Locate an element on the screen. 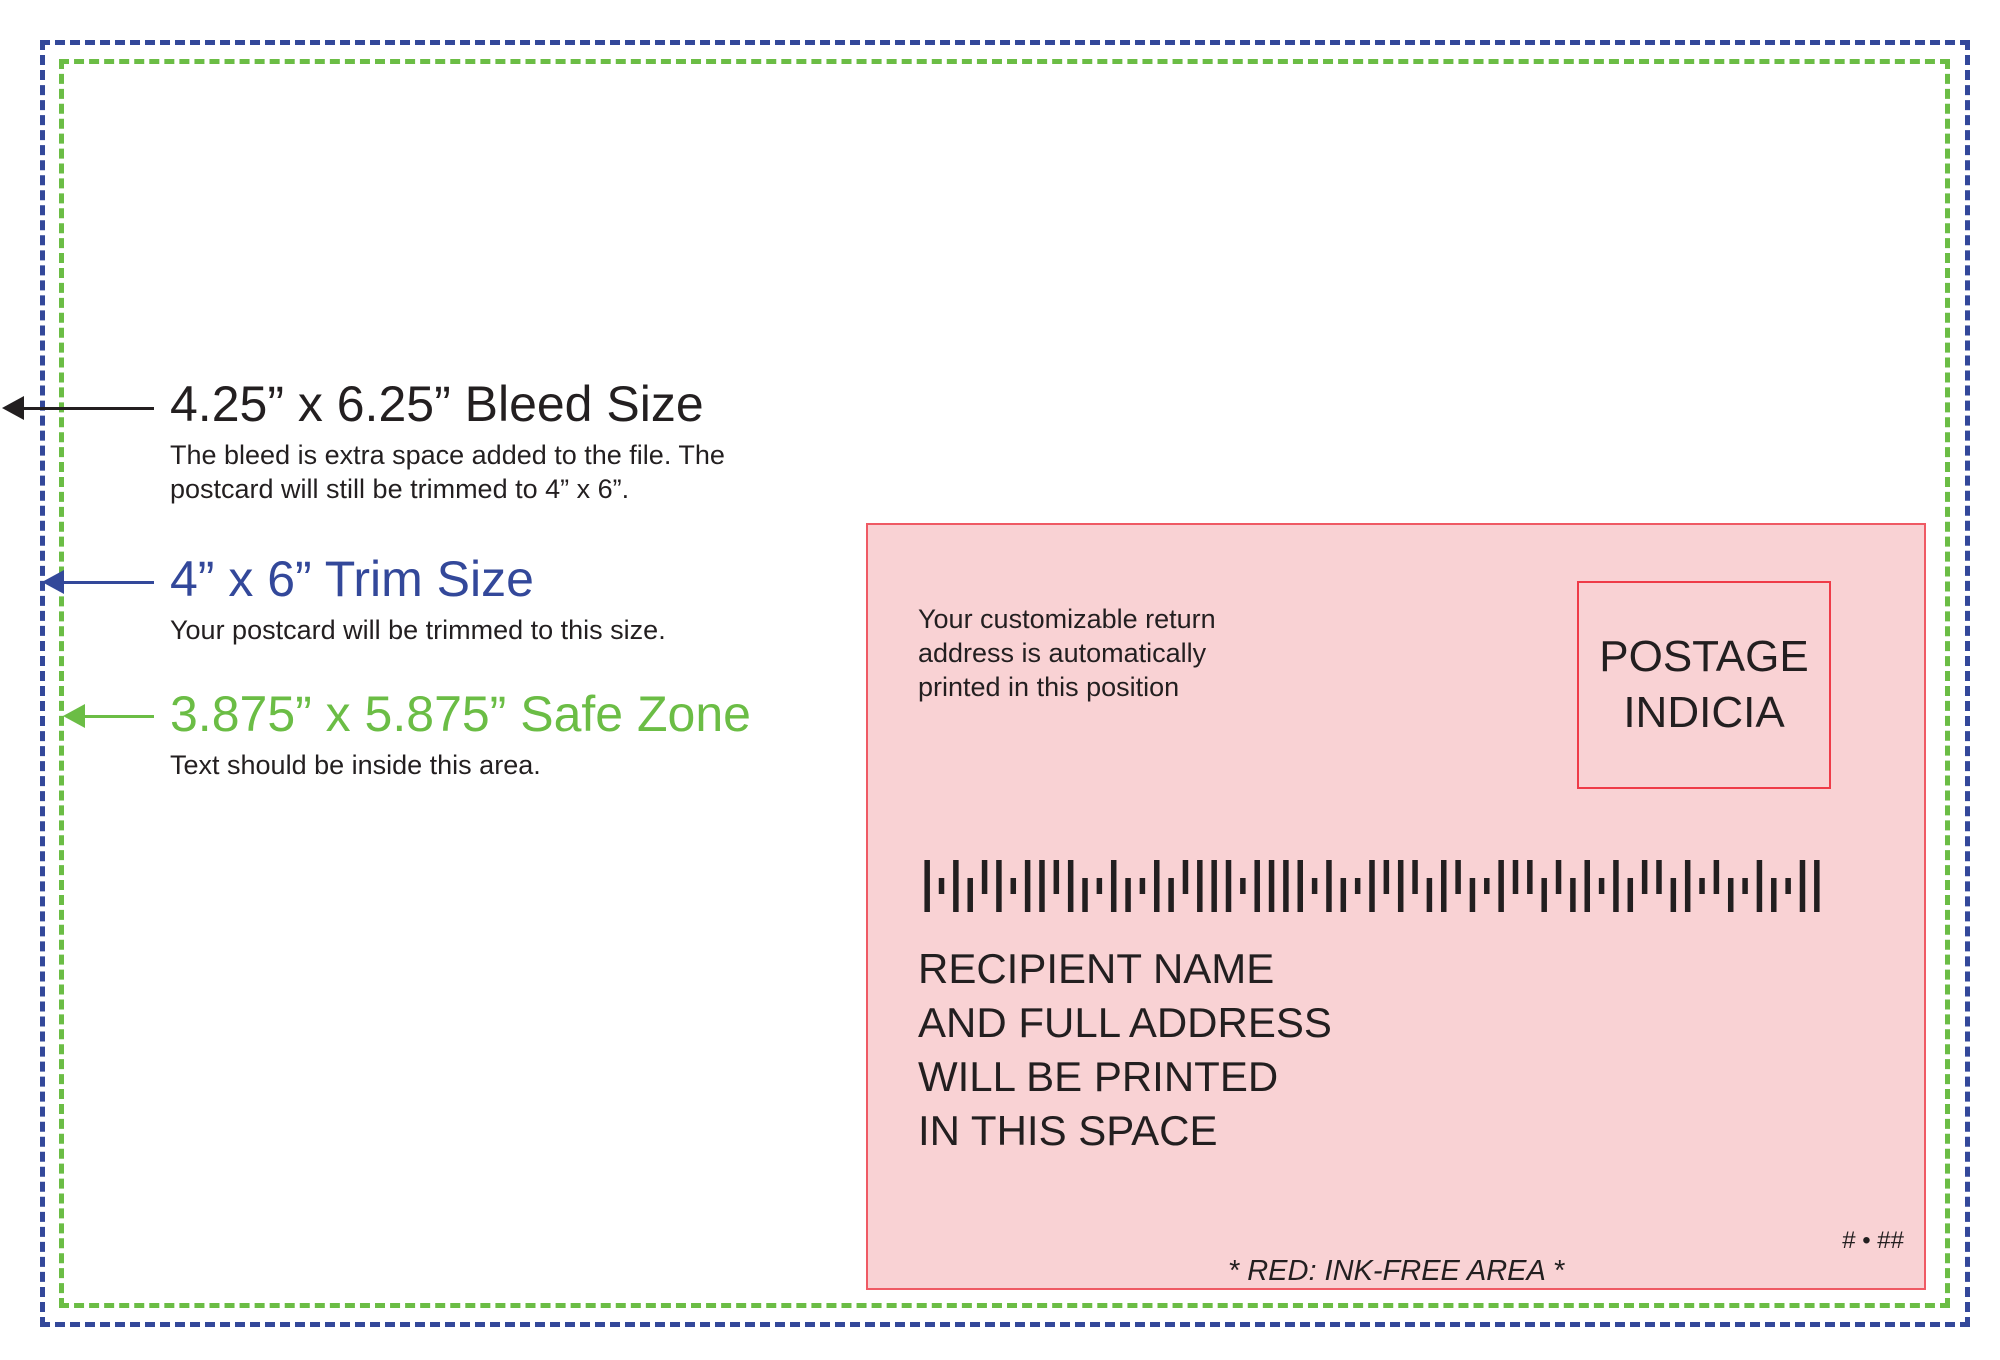 This screenshot has width=2000, height=1360. trim-size-title: 4” x 6” Trim Size is located at coordinates (352, 579).